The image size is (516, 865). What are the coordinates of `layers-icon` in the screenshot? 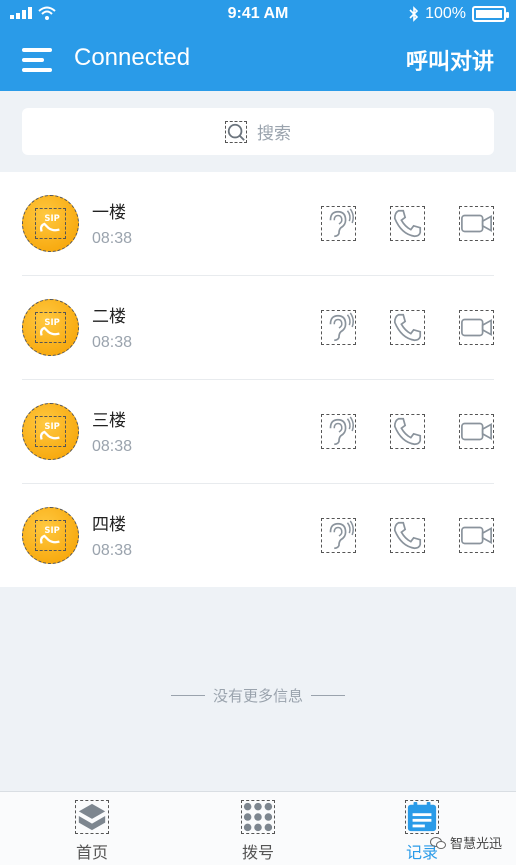 It's located at (92, 817).